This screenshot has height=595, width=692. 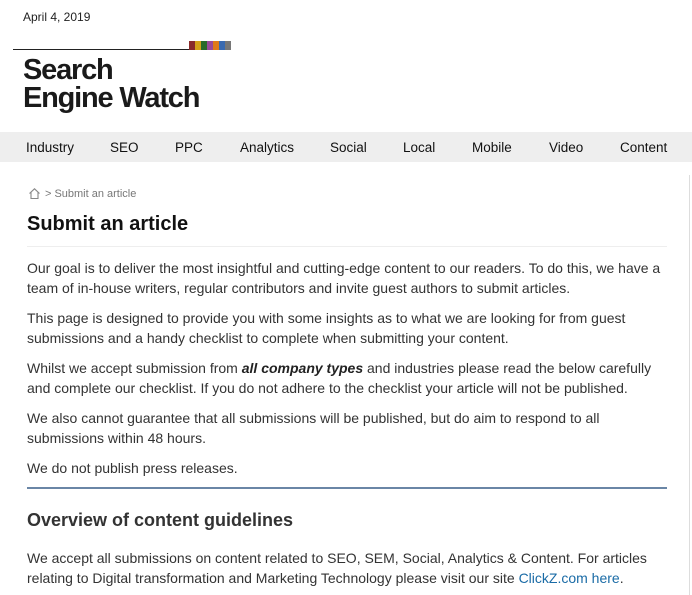 What do you see at coordinates (569, 578) in the screenshot?
I see `clickz-link: ClickZ.com here` at bounding box center [569, 578].